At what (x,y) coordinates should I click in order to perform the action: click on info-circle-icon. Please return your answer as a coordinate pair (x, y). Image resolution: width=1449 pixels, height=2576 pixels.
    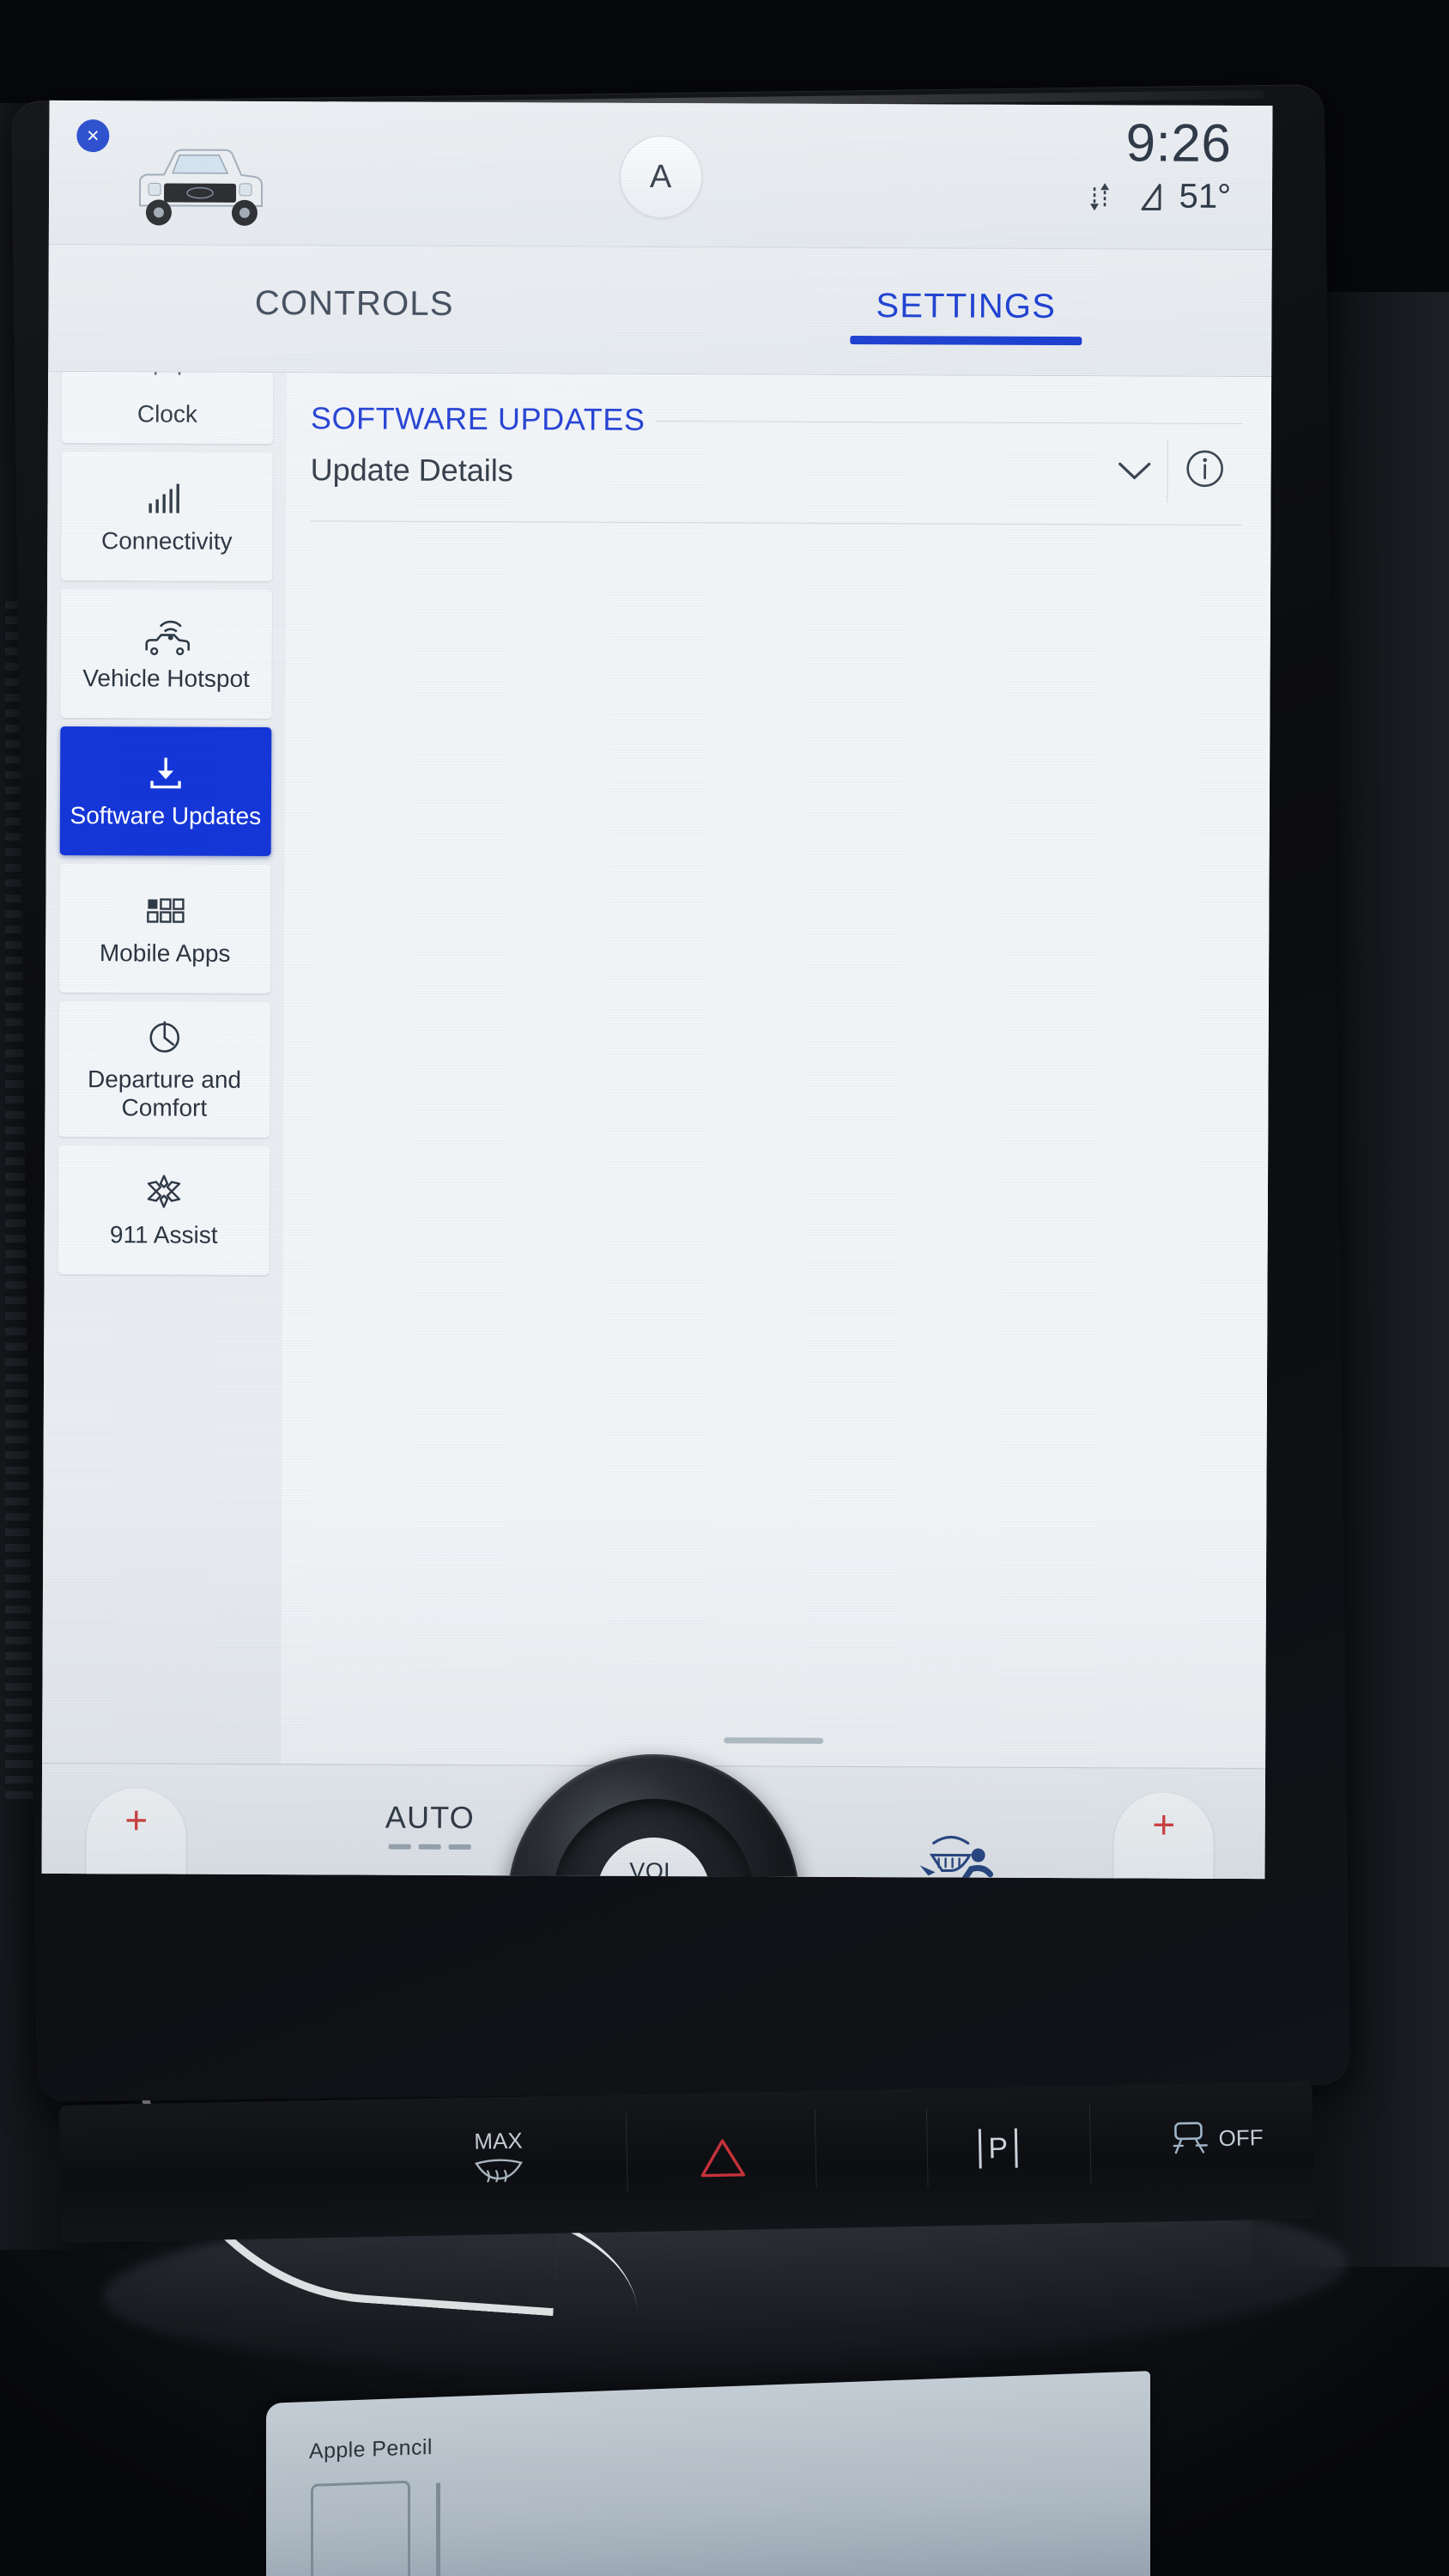
    Looking at the image, I should click on (1204, 469).